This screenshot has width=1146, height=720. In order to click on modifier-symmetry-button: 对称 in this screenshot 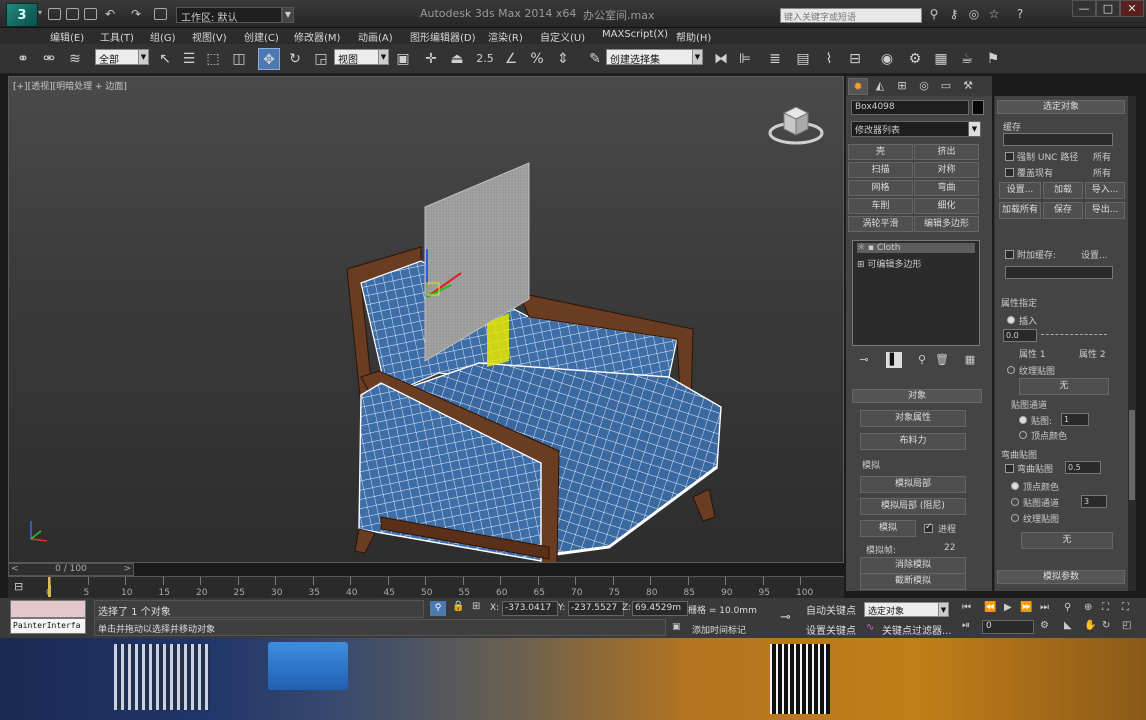, I will do `click(946, 170)`.